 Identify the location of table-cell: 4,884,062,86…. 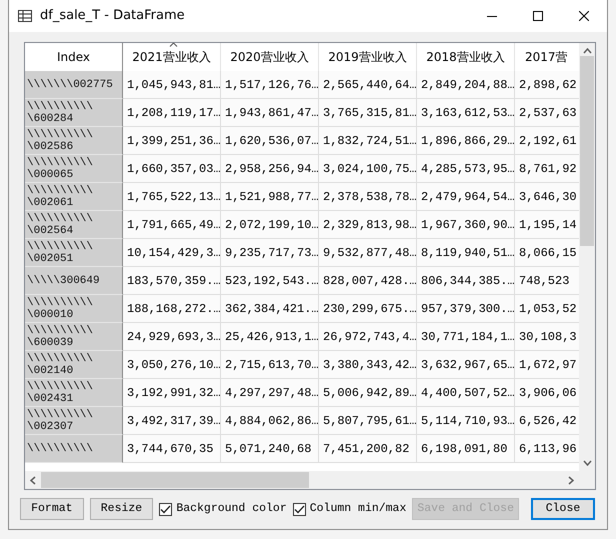
(270, 421).